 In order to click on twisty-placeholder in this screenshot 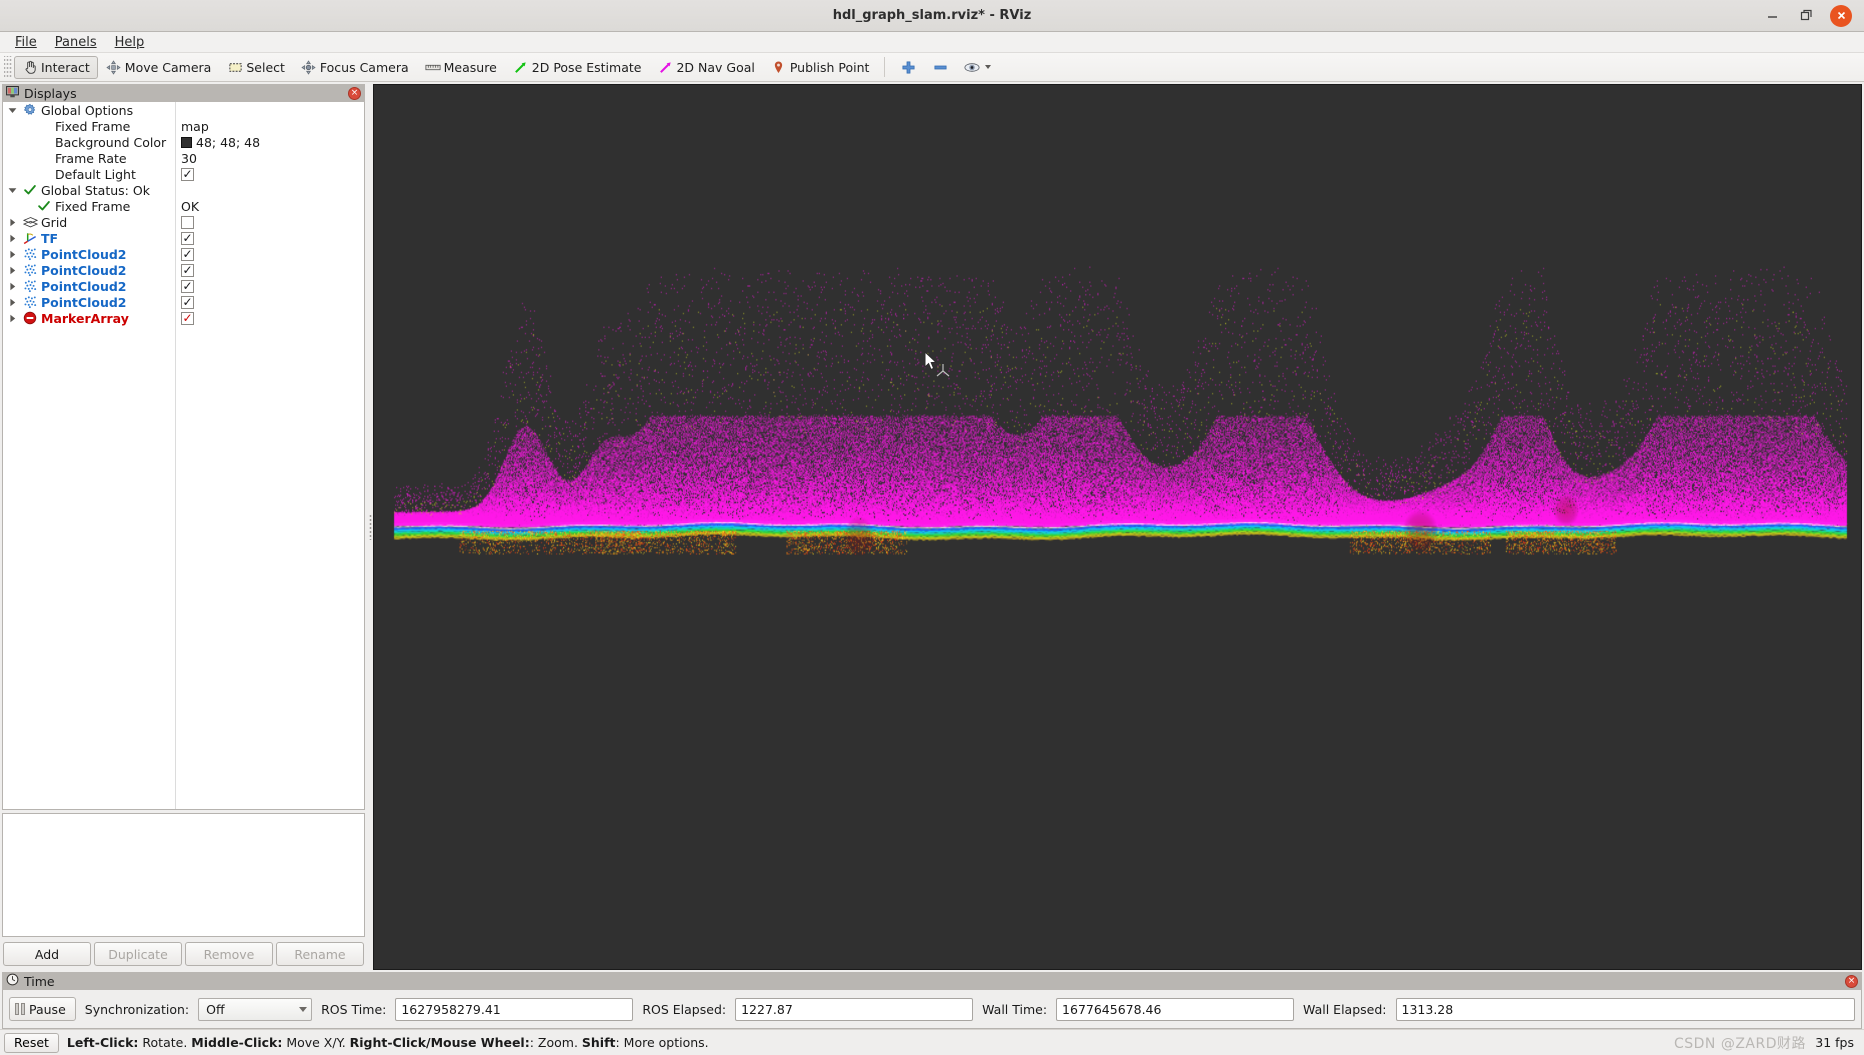, I will do `click(26, 142)`.